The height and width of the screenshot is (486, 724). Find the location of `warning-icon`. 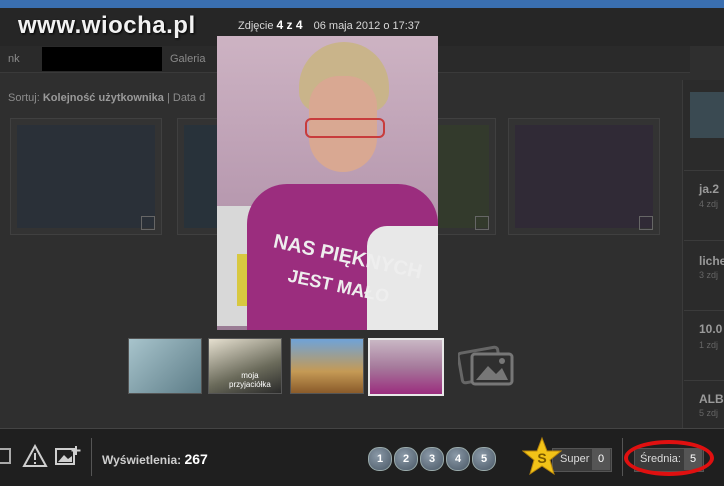

warning-icon is located at coordinates (35, 456).